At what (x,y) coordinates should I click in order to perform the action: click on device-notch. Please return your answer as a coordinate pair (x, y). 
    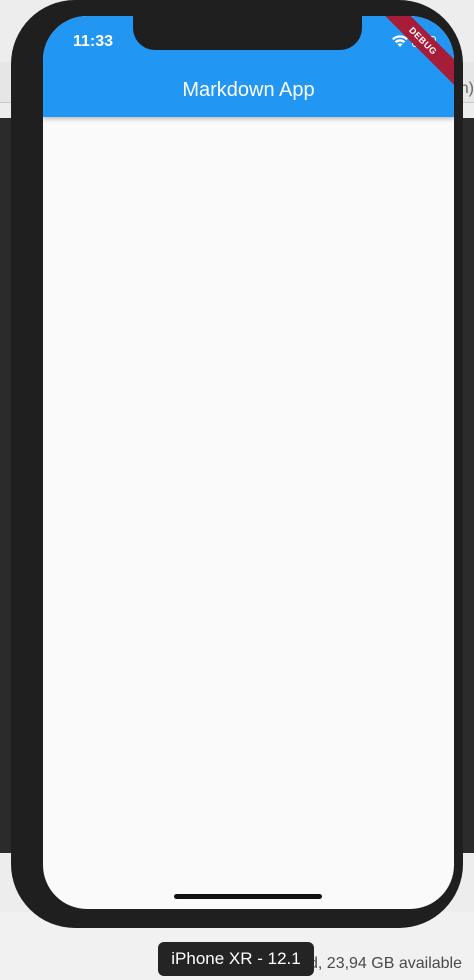
    Looking at the image, I should click on (247, 33).